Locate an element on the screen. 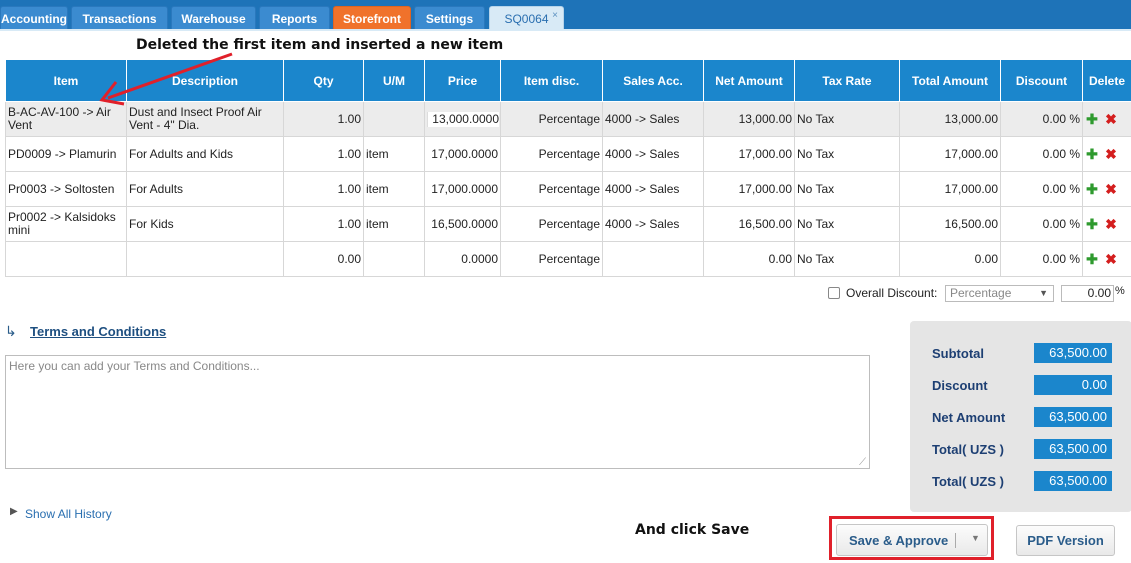 This screenshot has height=563, width=1131. col-header-price: Price is located at coordinates (462, 80).